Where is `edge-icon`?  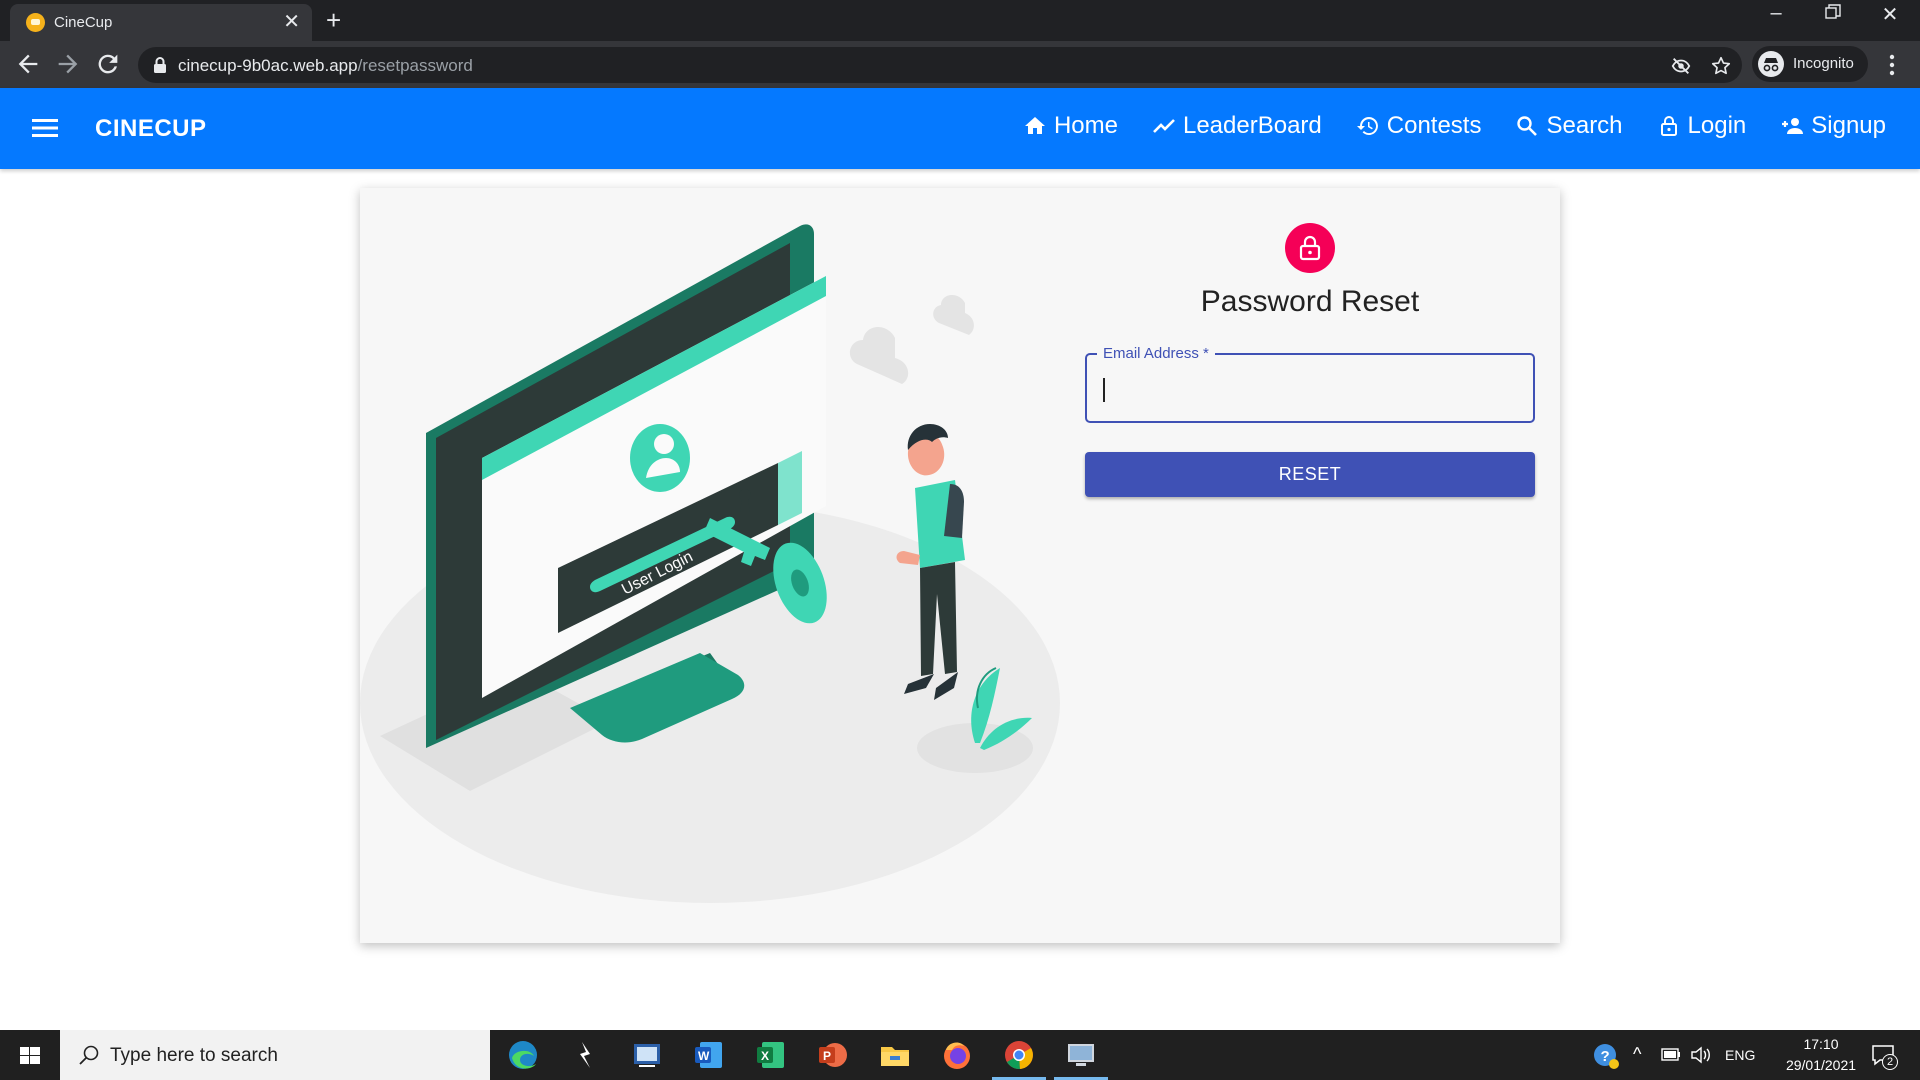
edge-icon is located at coordinates (523, 1055).